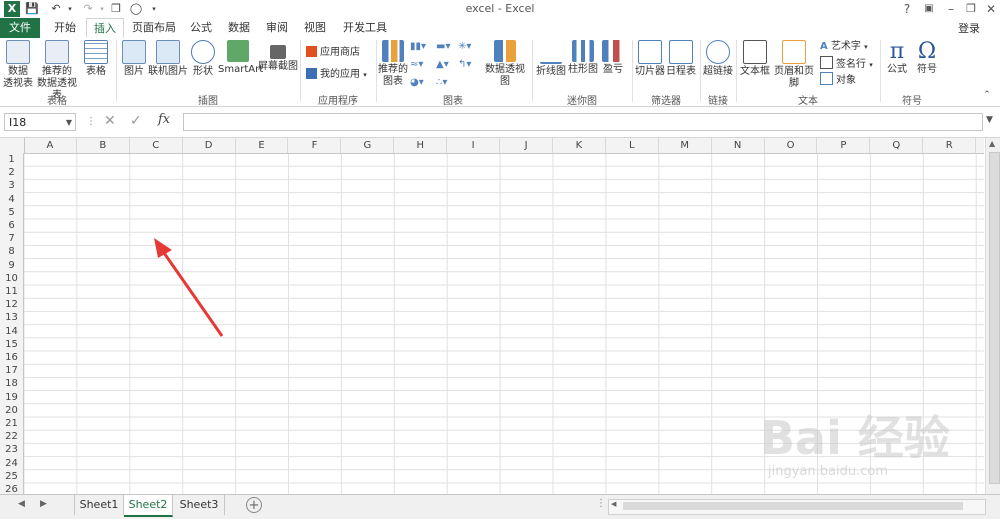 This screenshot has width=1000, height=519. Describe the element at coordinates (650, 59) in the screenshot. I see `slicer-button: 切片器` at that location.